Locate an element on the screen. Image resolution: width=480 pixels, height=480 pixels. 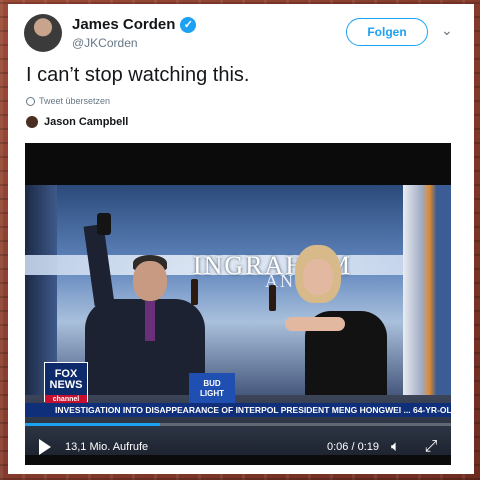
video-progress-fill is located at coordinates (92, 424).